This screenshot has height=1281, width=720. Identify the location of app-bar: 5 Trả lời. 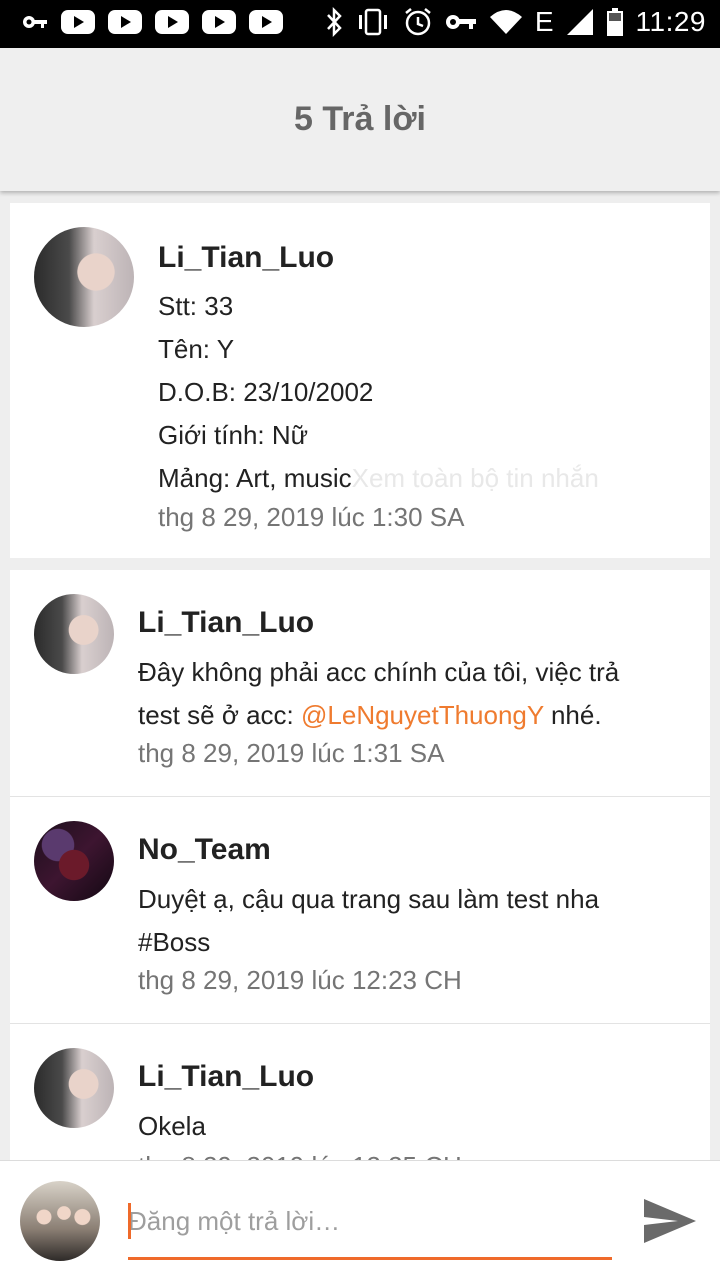
(360, 119).